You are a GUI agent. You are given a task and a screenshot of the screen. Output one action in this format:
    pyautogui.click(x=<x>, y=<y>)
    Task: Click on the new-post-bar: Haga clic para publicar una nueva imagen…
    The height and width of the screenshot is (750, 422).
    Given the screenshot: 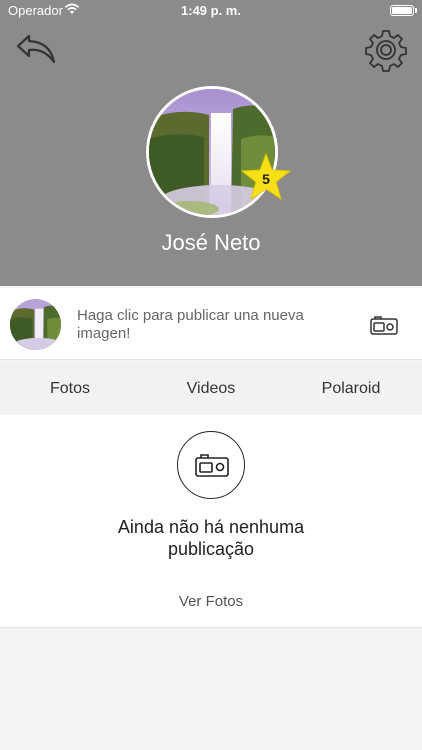 What is the action you would take?
    pyautogui.click(x=211, y=324)
    